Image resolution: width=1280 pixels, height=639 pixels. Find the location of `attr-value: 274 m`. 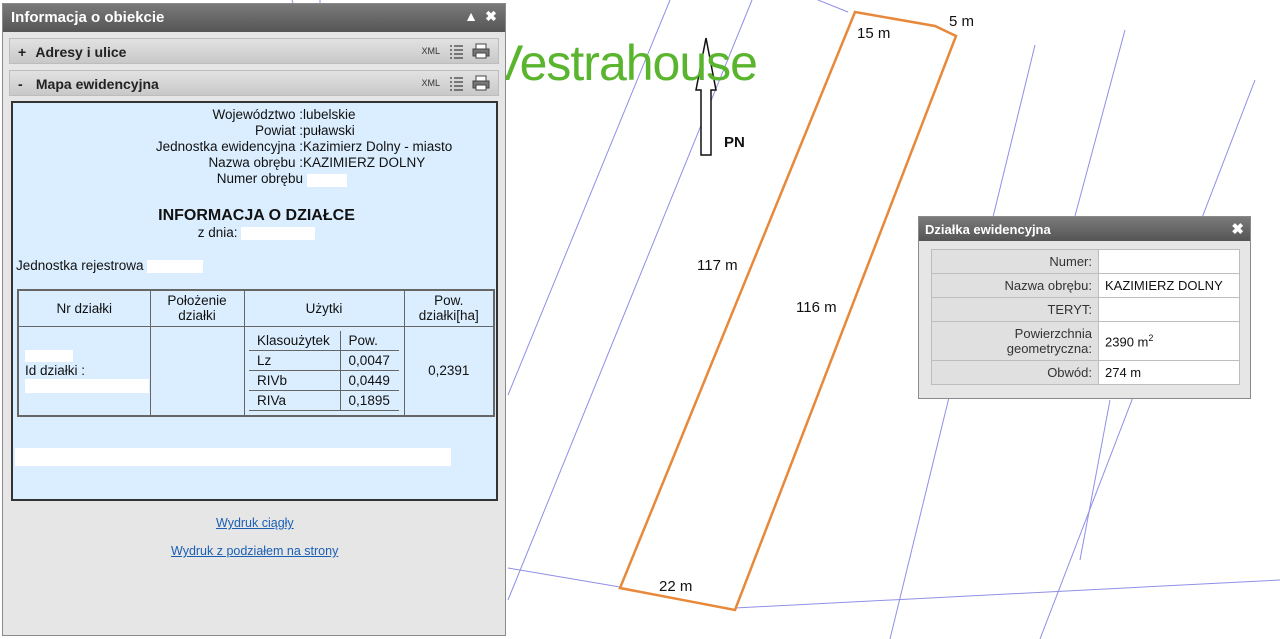

attr-value: 274 m is located at coordinates (1169, 372).